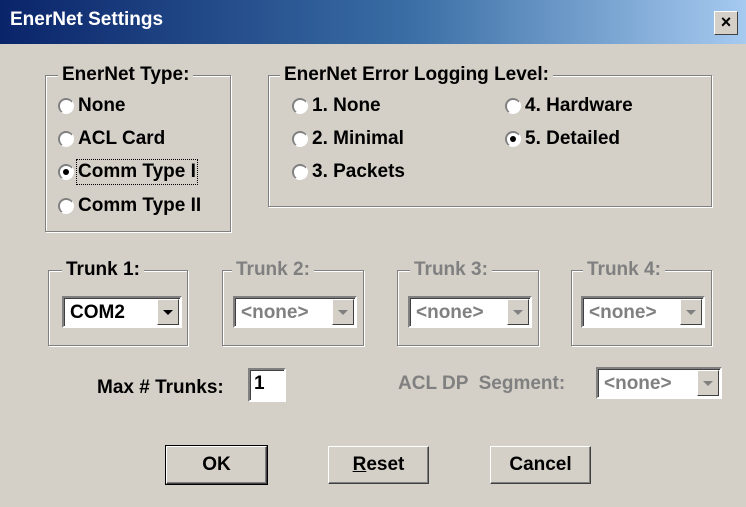  I want to click on max-trunks-label: Max # Trunks:, so click(160, 387).